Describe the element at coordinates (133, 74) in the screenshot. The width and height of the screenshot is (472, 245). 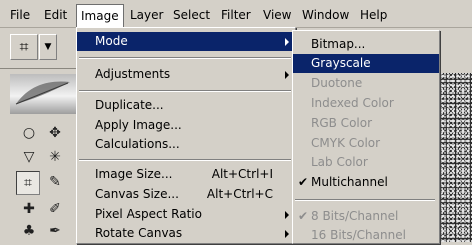
I see `menu-item-label: Adjustments` at that location.